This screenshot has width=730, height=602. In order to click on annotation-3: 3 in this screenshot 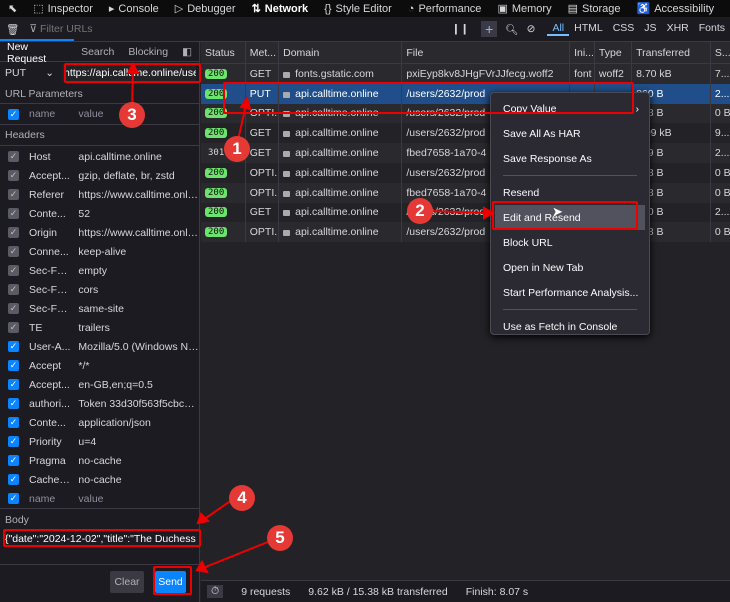, I will do `click(132, 115)`.